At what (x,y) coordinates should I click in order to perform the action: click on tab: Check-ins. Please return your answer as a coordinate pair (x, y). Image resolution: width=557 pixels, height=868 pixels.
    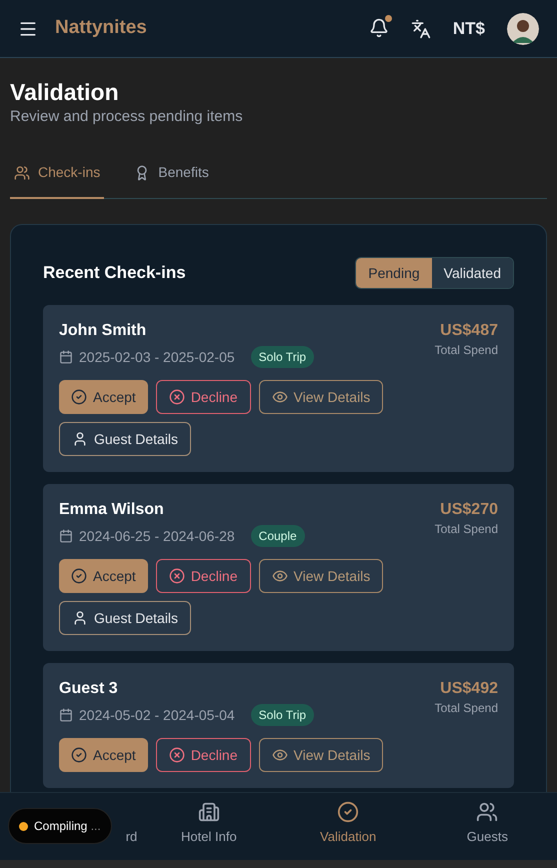
    Looking at the image, I should click on (57, 180).